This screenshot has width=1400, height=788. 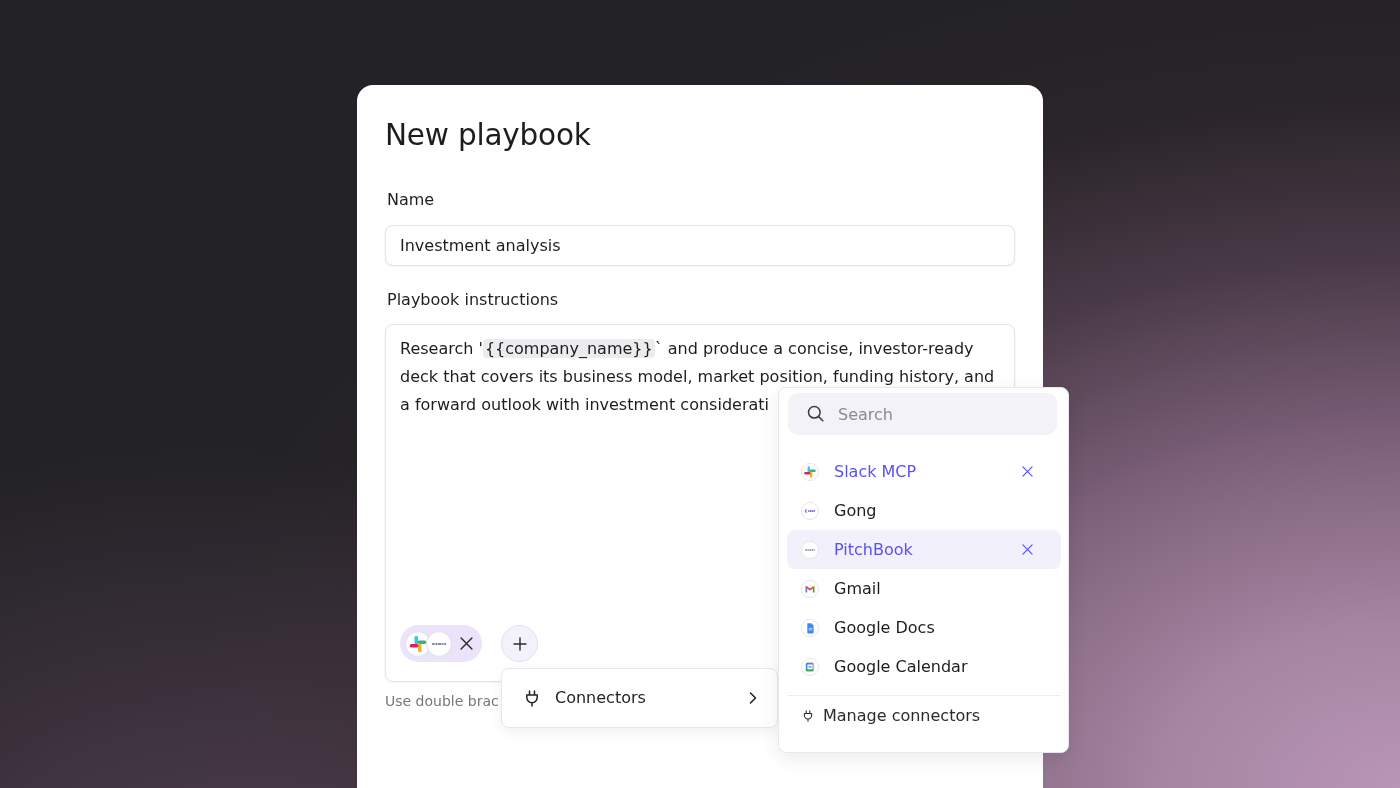 I want to click on letter-m-icon, so click(x=810, y=588).